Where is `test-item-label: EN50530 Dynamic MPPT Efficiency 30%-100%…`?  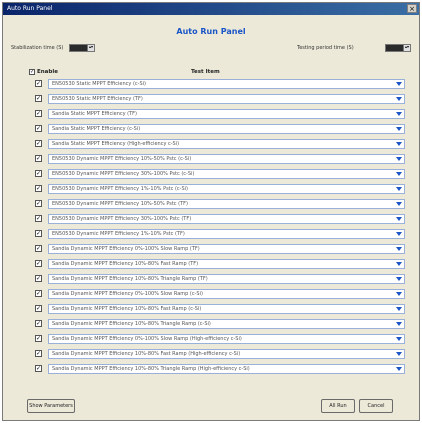 test-item-label: EN50530 Dynamic MPPT Efficiency 30%-100%… is located at coordinates (122, 219).